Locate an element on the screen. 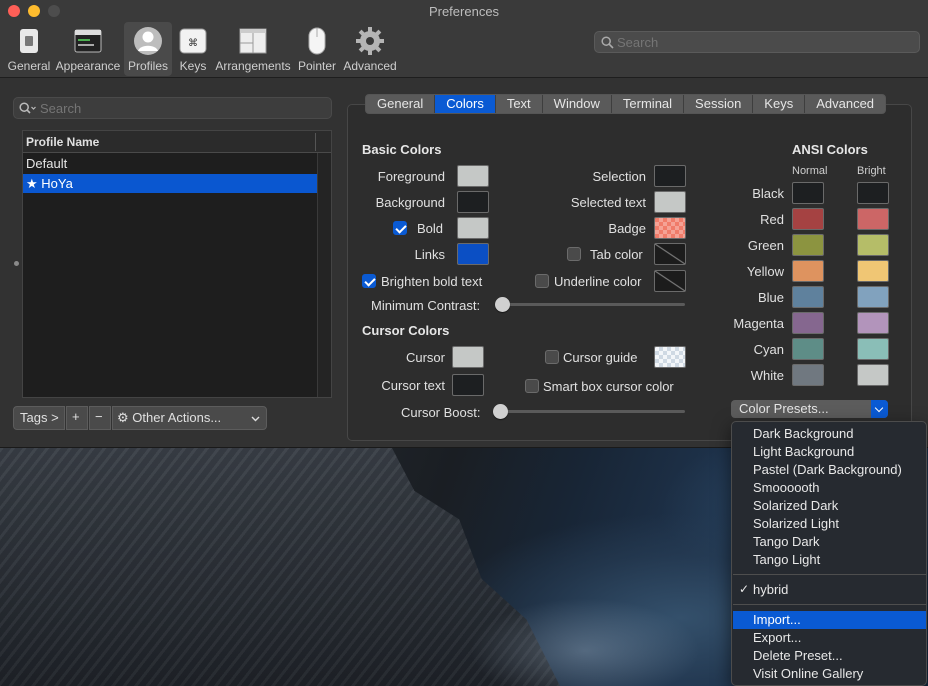  window-title: Preferences is located at coordinates (464, 11).